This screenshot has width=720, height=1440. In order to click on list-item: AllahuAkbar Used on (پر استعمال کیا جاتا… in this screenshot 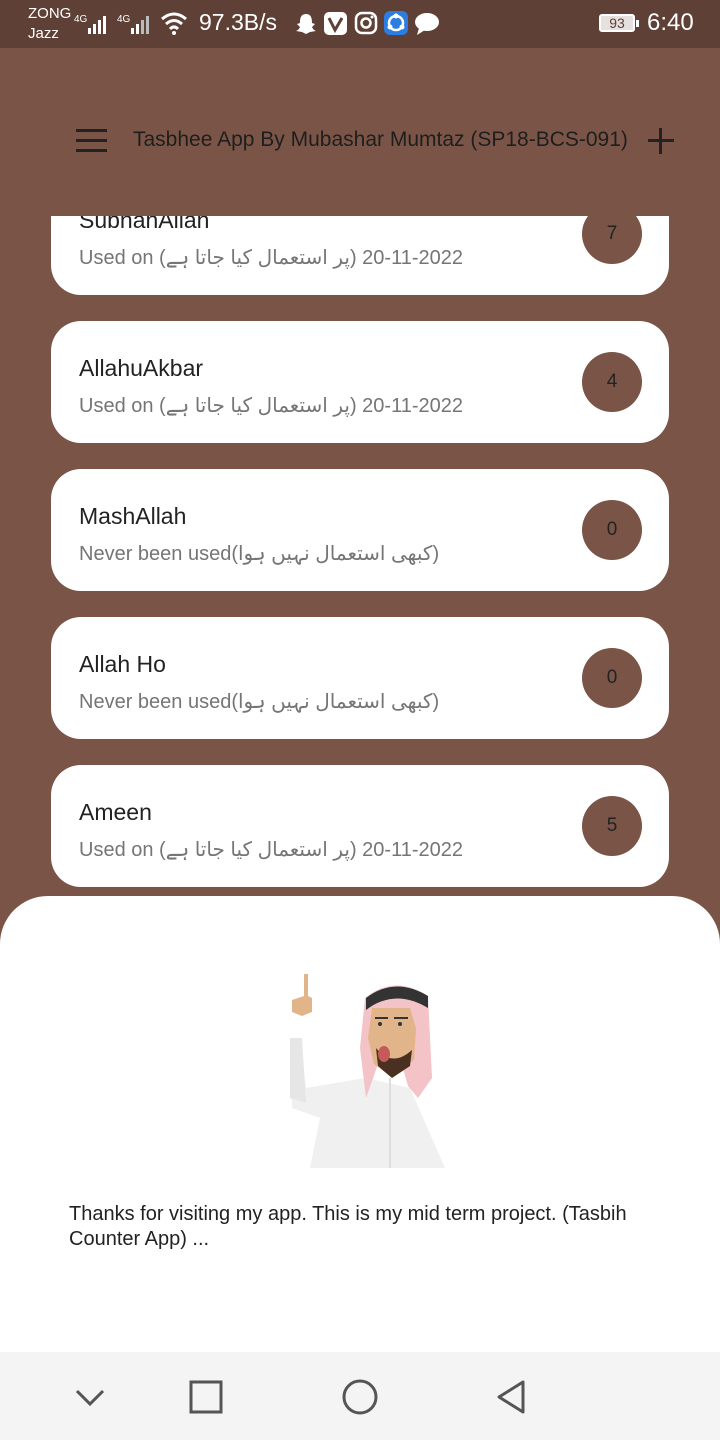, I will do `click(360, 382)`.